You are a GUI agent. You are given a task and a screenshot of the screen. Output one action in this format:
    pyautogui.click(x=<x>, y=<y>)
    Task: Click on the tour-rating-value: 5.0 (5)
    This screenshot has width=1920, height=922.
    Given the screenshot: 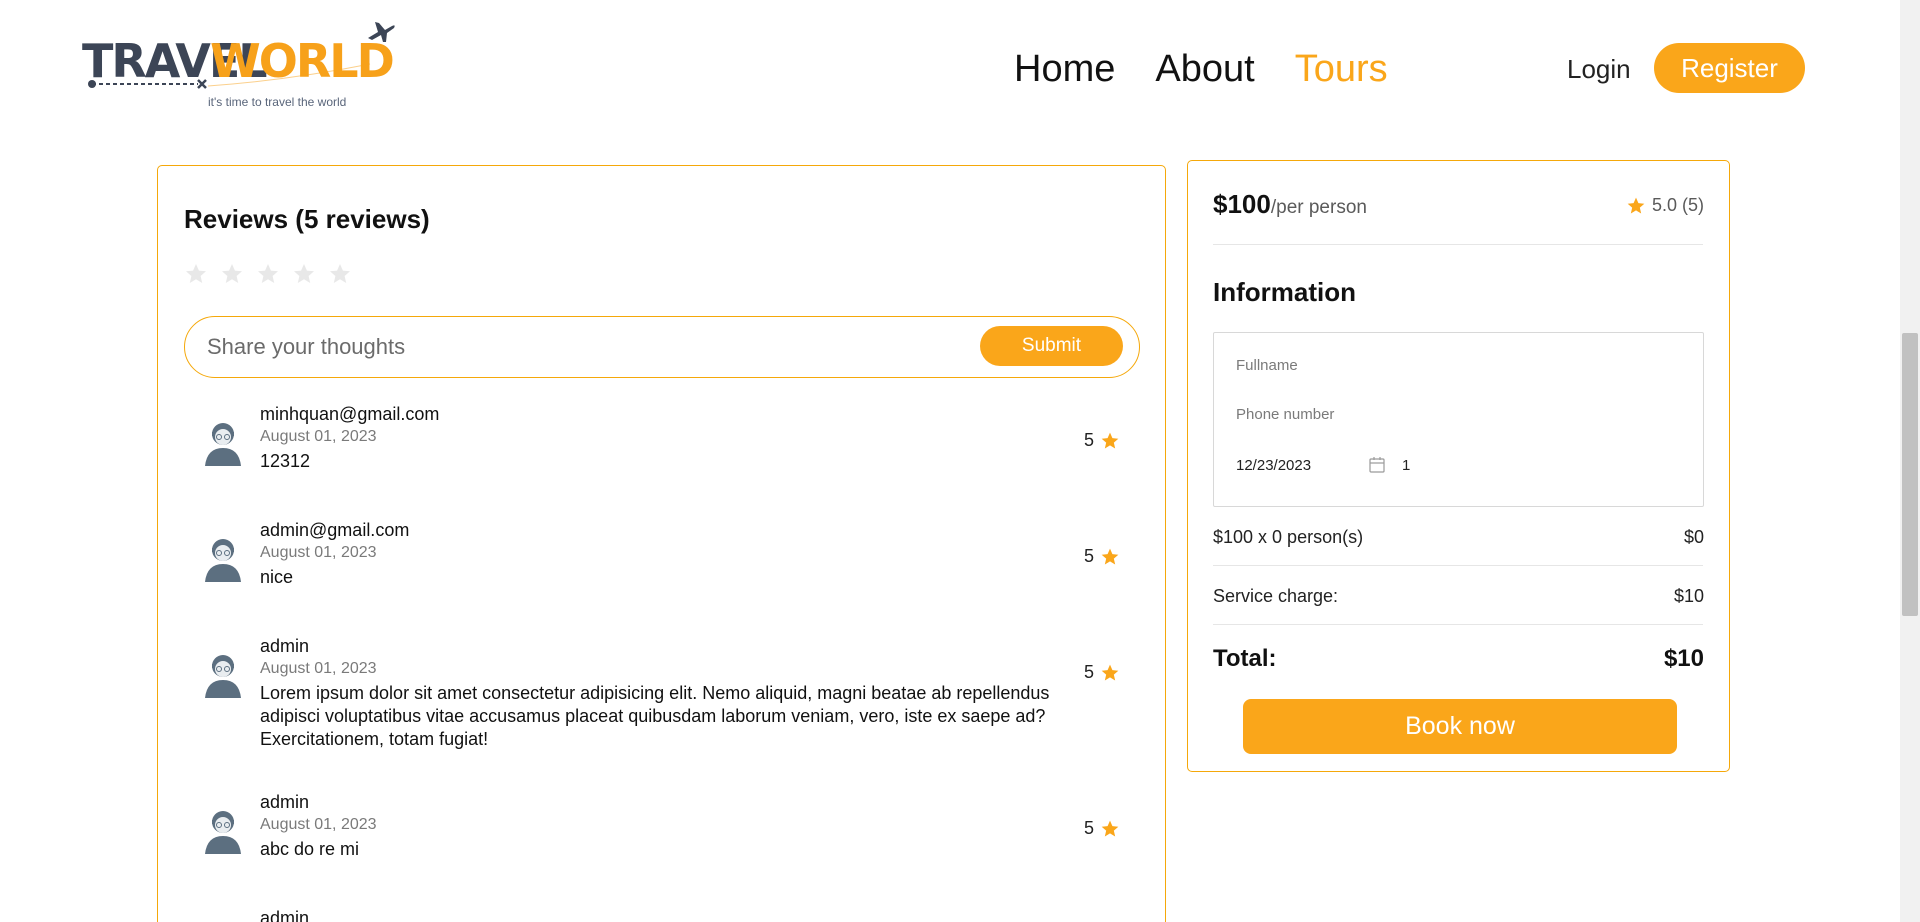 What is the action you would take?
    pyautogui.click(x=1677, y=205)
    